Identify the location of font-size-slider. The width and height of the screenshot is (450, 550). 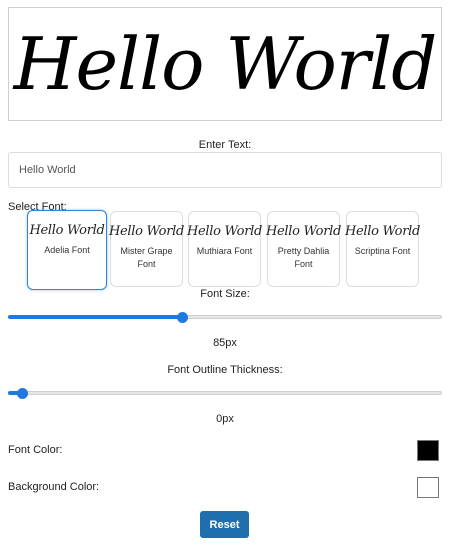
(225, 317).